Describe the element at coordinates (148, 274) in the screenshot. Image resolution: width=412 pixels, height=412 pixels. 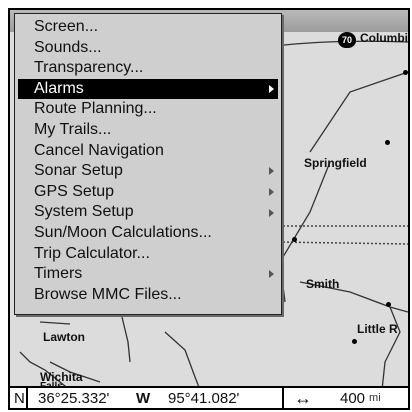
I see `menu-item-timers: Timers` at that location.